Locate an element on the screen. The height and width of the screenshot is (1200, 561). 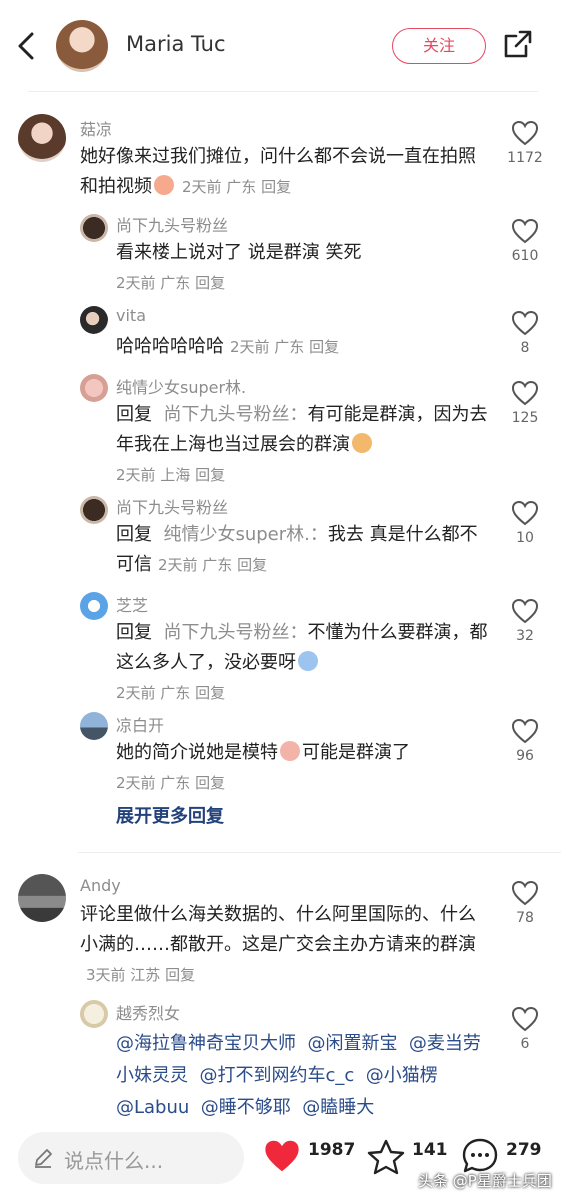
like-button: 10 is located at coordinates (525, 523).